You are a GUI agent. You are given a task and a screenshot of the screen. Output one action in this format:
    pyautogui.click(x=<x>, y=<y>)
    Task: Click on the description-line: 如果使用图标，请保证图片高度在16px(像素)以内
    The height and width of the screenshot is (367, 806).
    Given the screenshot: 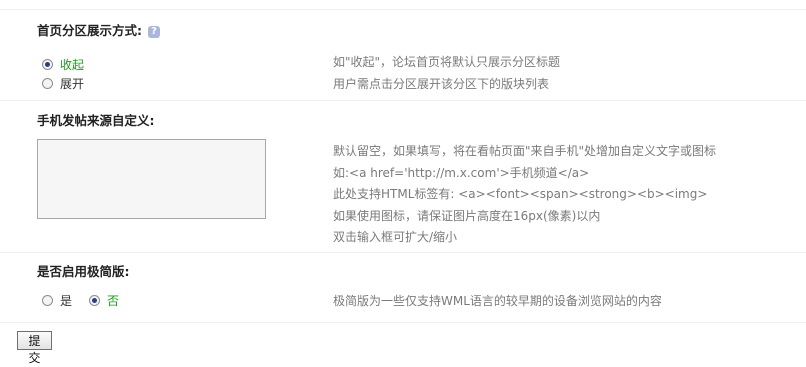 What is the action you would take?
    pyautogui.click(x=467, y=215)
    